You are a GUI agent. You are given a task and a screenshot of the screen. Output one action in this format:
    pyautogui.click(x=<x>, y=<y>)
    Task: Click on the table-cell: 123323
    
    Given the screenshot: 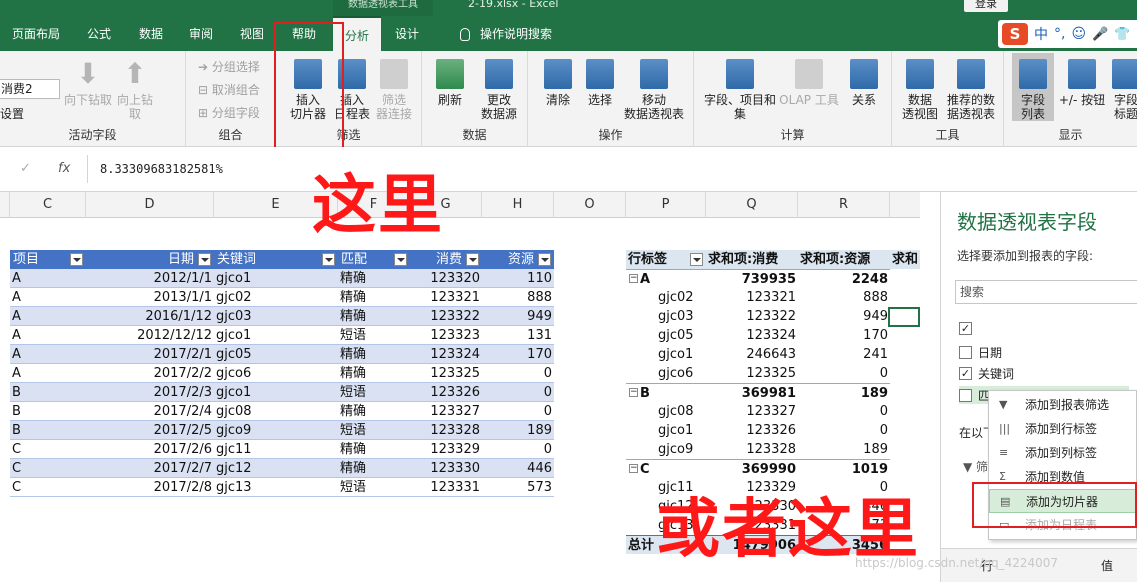 What is the action you would take?
    pyautogui.click(x=446, y=335)
    